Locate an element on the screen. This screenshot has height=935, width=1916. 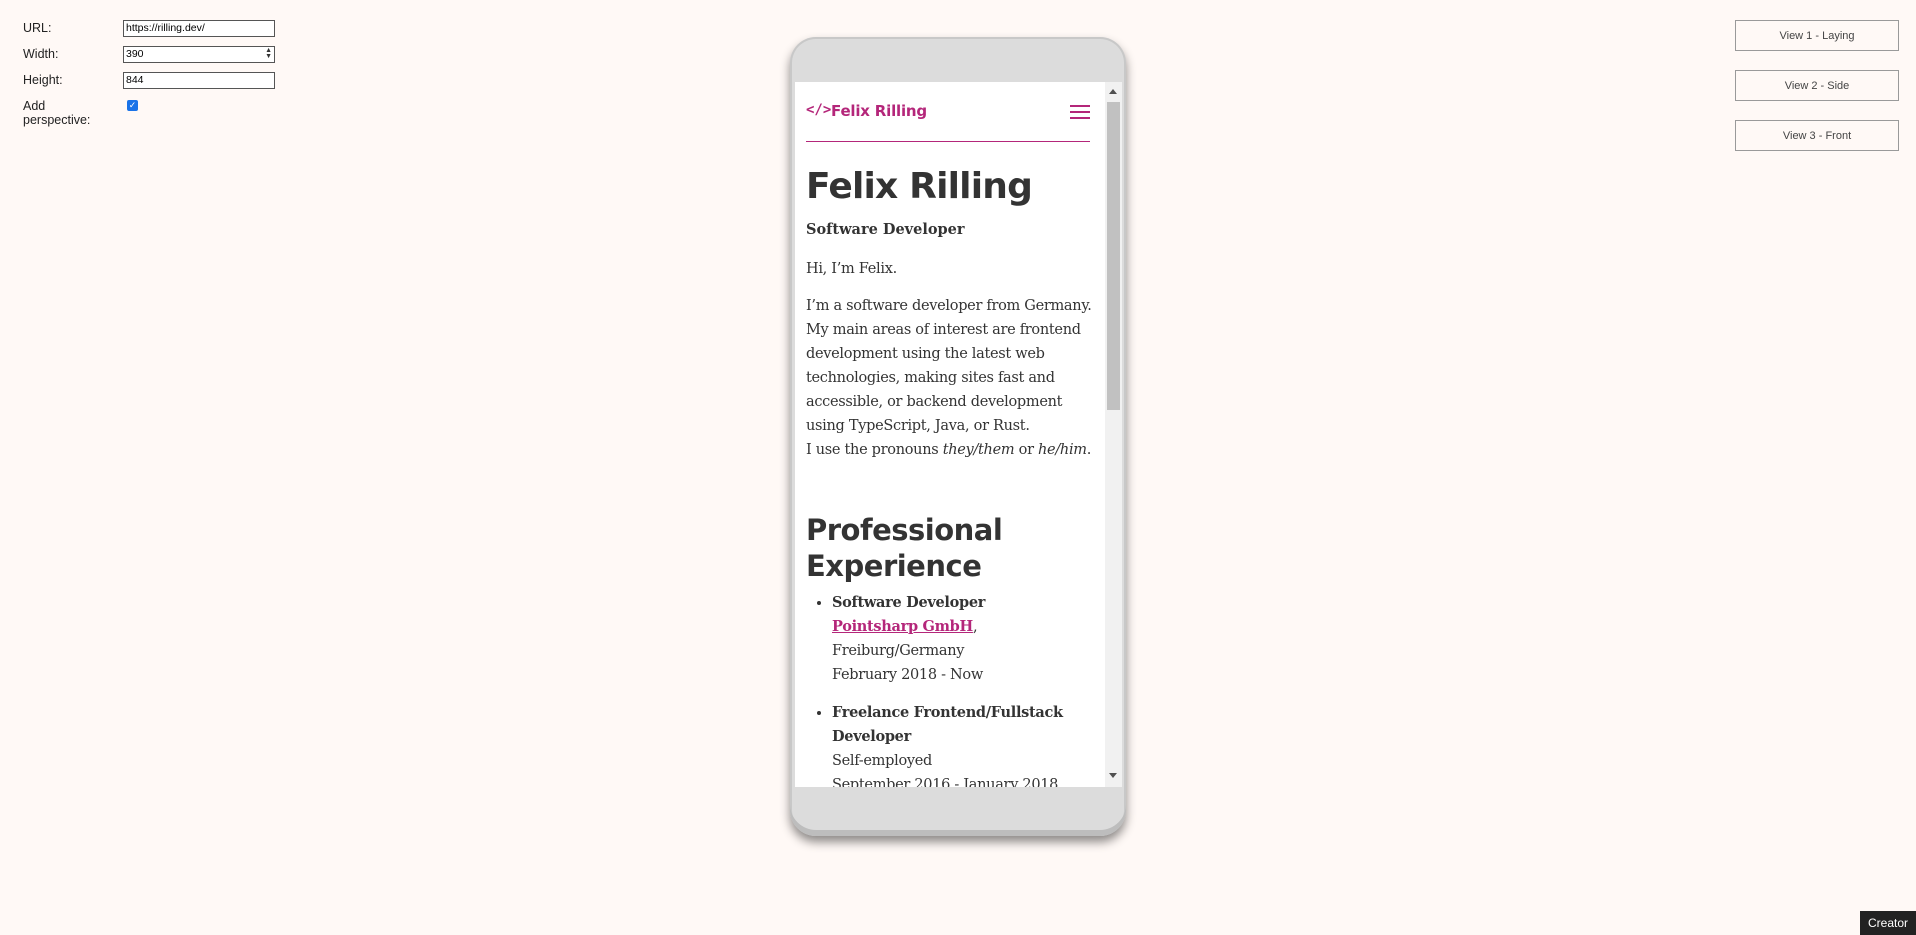
scroll-up-icon is located at coordinates (1113, 91).